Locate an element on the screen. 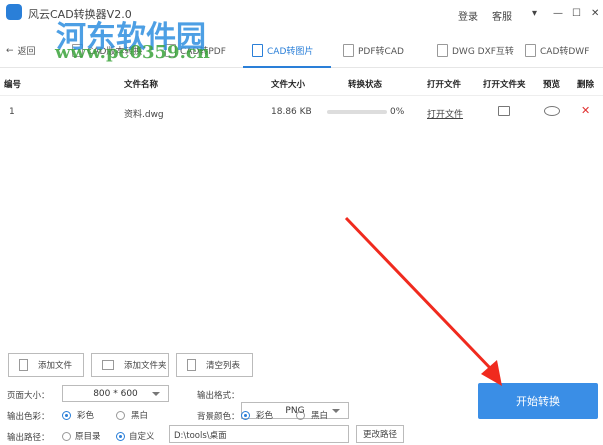 The width and height of the screenshot is (603, 445). red-arrow-annotation is located at coordinates (423, 301).